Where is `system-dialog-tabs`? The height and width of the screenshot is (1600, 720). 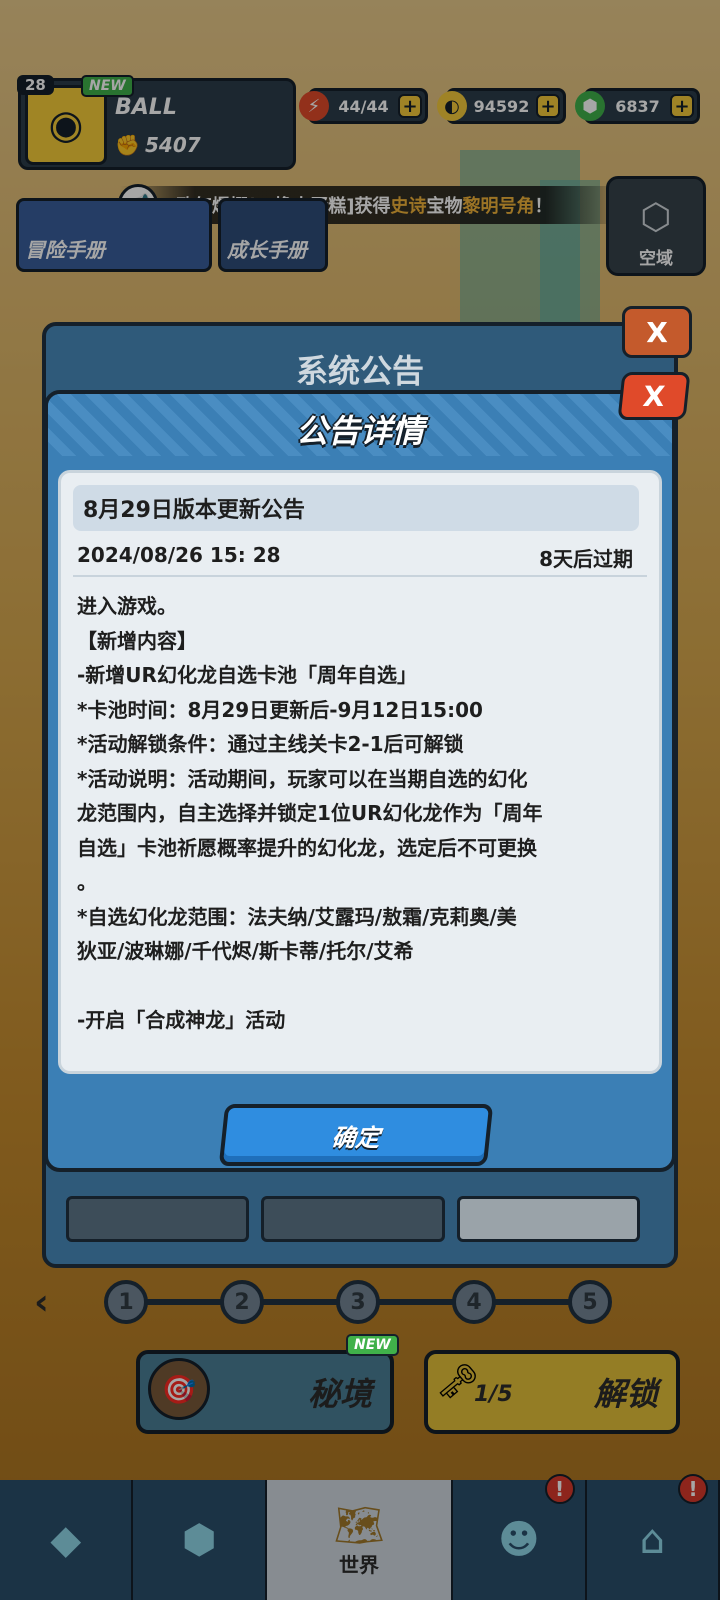
system-dialog-tabs is located at coordinates (353, 1219).